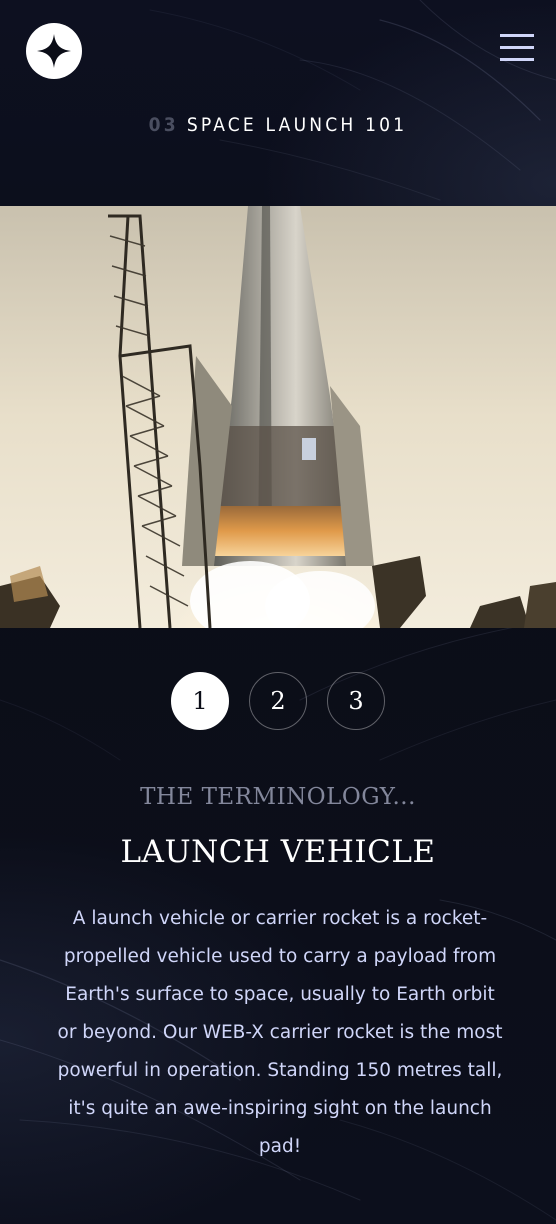 The width and height of the screenshot is (556, 1224). What do you see at coordinates (356, 701) in the screenshot?
I see `tab-step-3: 3` at bounding box center [356, 701].